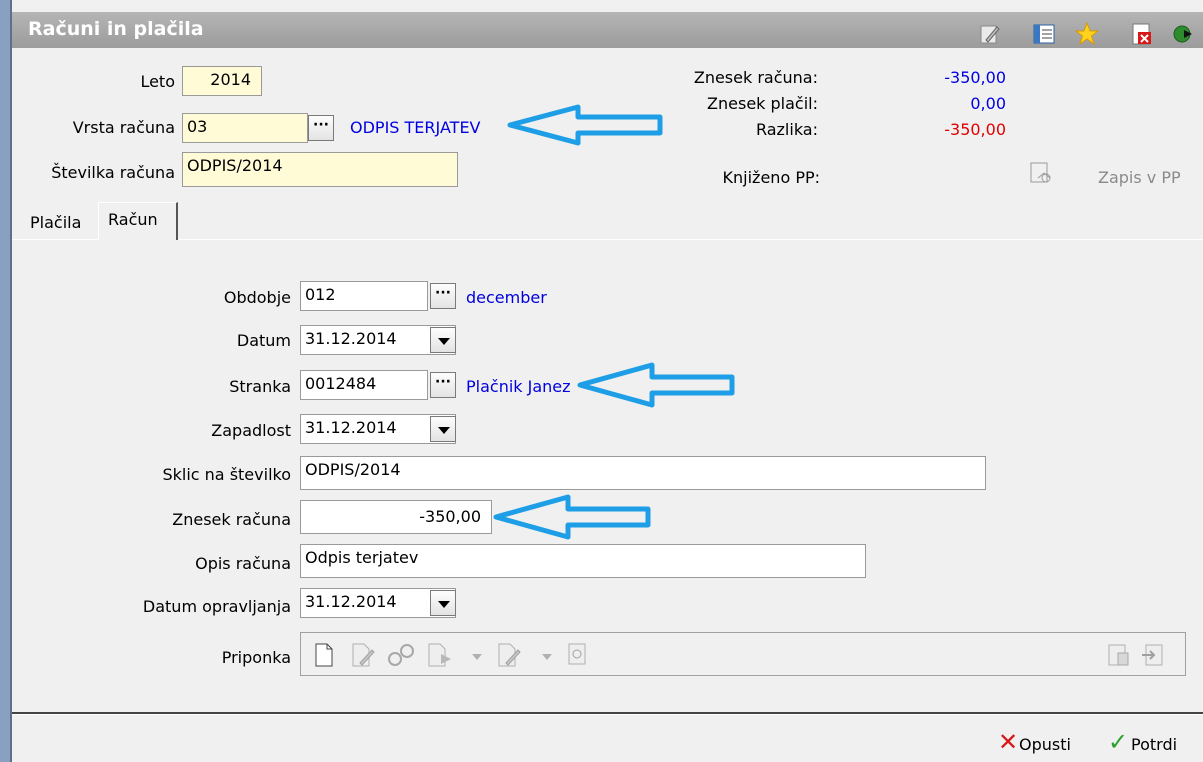 This screenshot has height=762, width=1203. I want to click on annotation-arrow-stranka, so click(656, 385).